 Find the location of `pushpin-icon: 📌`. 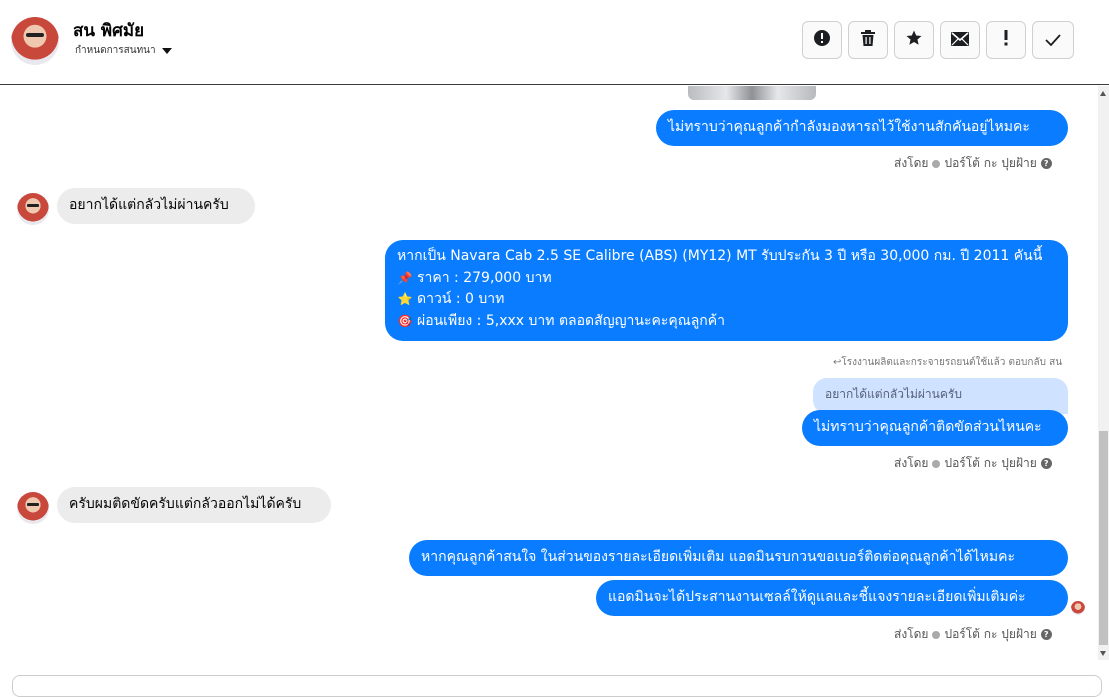

pushpin-icon: 📌 is located at coordinates (405, 277).